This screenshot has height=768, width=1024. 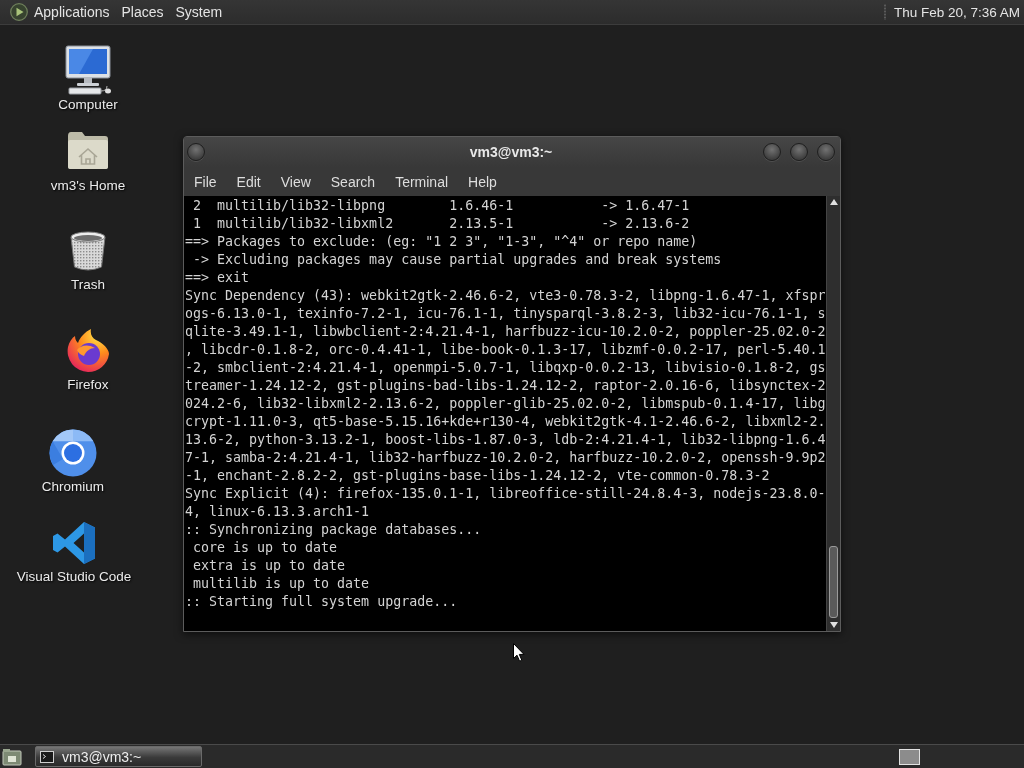 I want to click on menu-item: Terminal, so click(x=422, y=181).